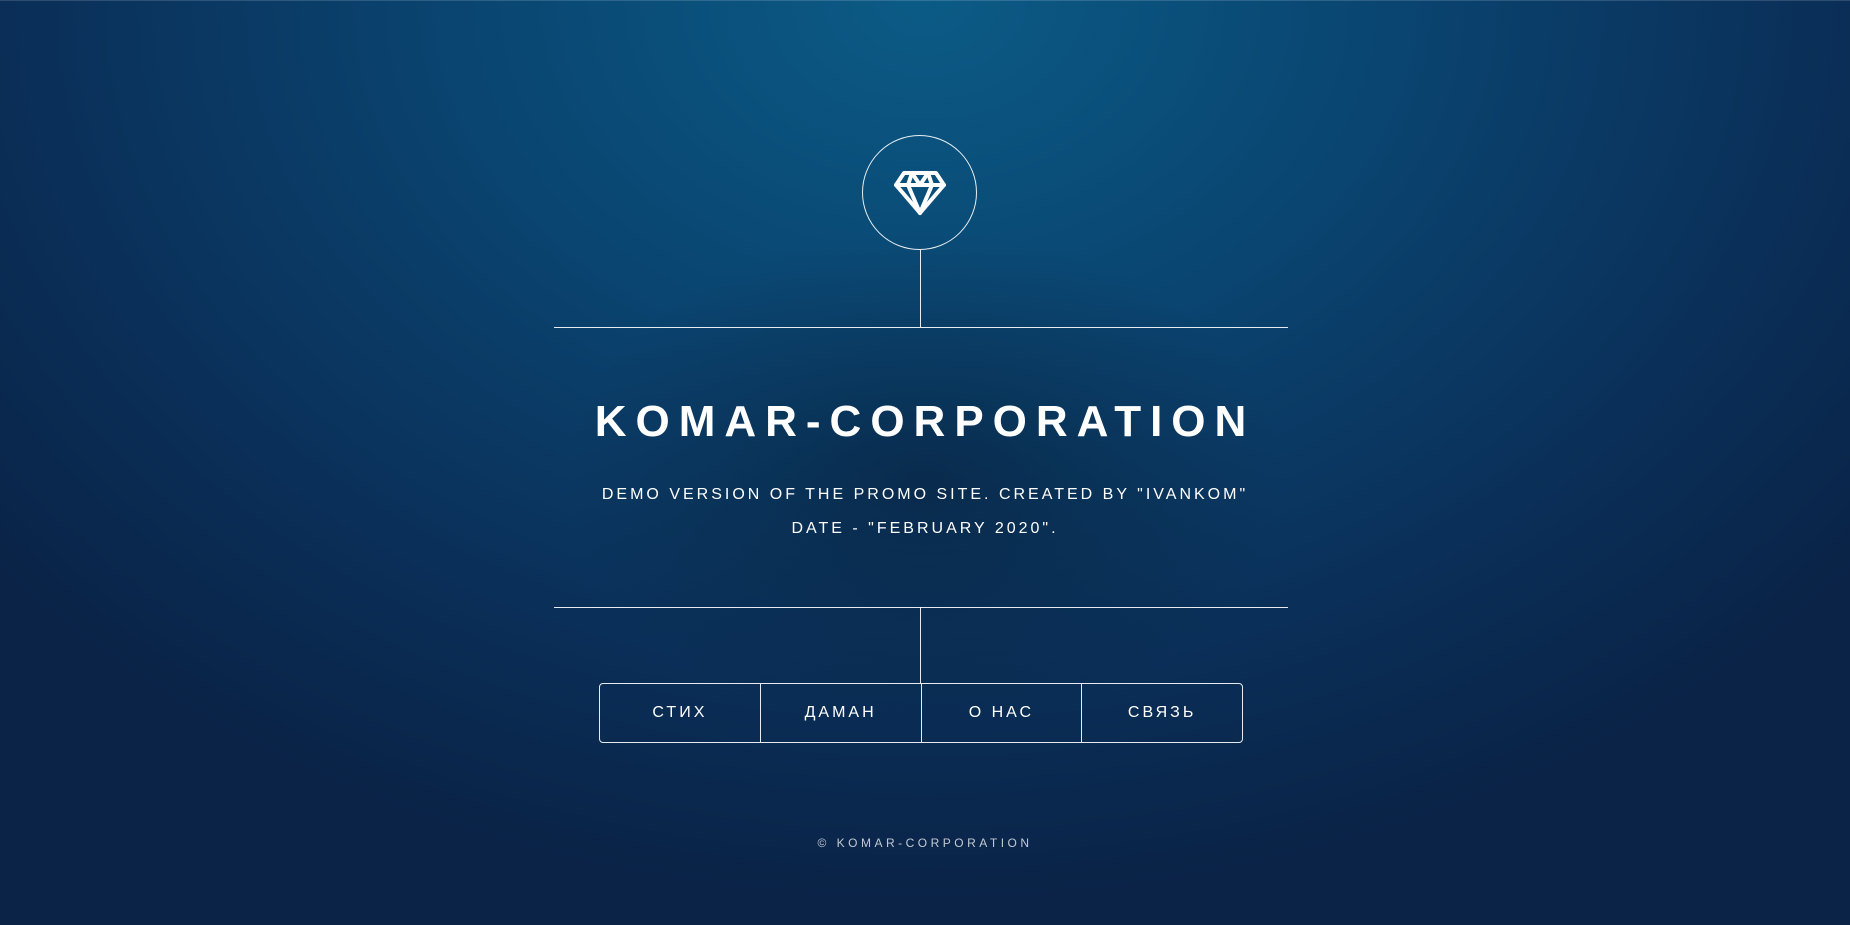 The height and width of the screenshot is (925, 1850). What do you see at coordinates (921, 327) in the screenshot?
I see `top-divider` at bounding box center [921, 327].